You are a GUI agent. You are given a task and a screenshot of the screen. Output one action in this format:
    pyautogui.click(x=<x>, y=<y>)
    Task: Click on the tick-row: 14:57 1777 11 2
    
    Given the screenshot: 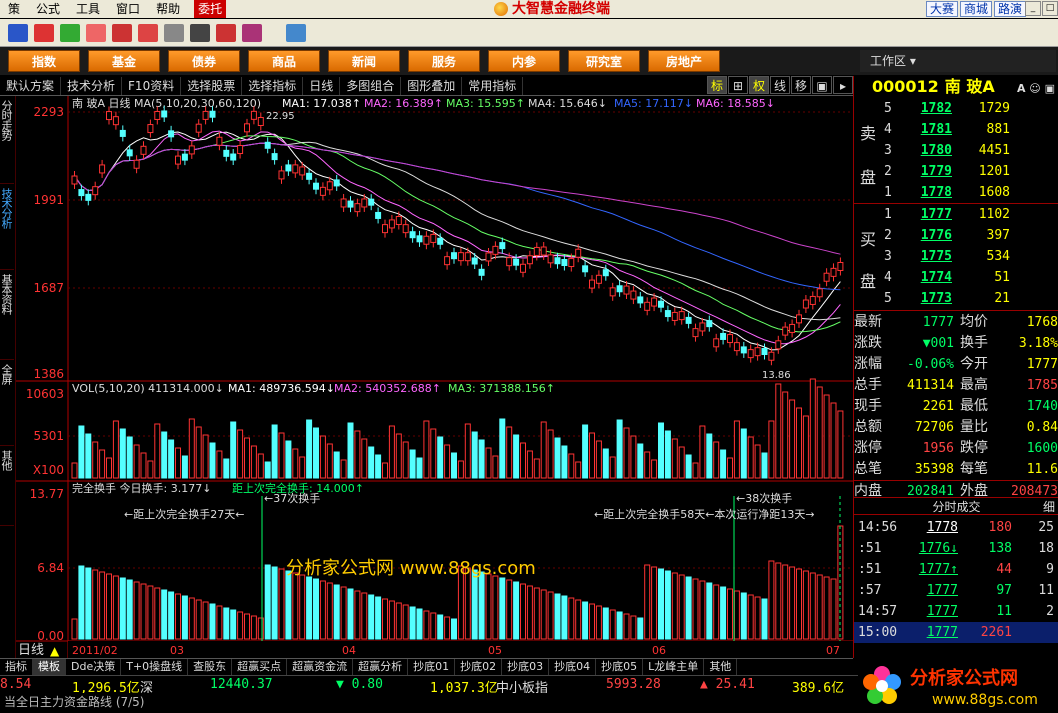 What is the action you would take?
    pyautogui.click(x=956, y=611)
    